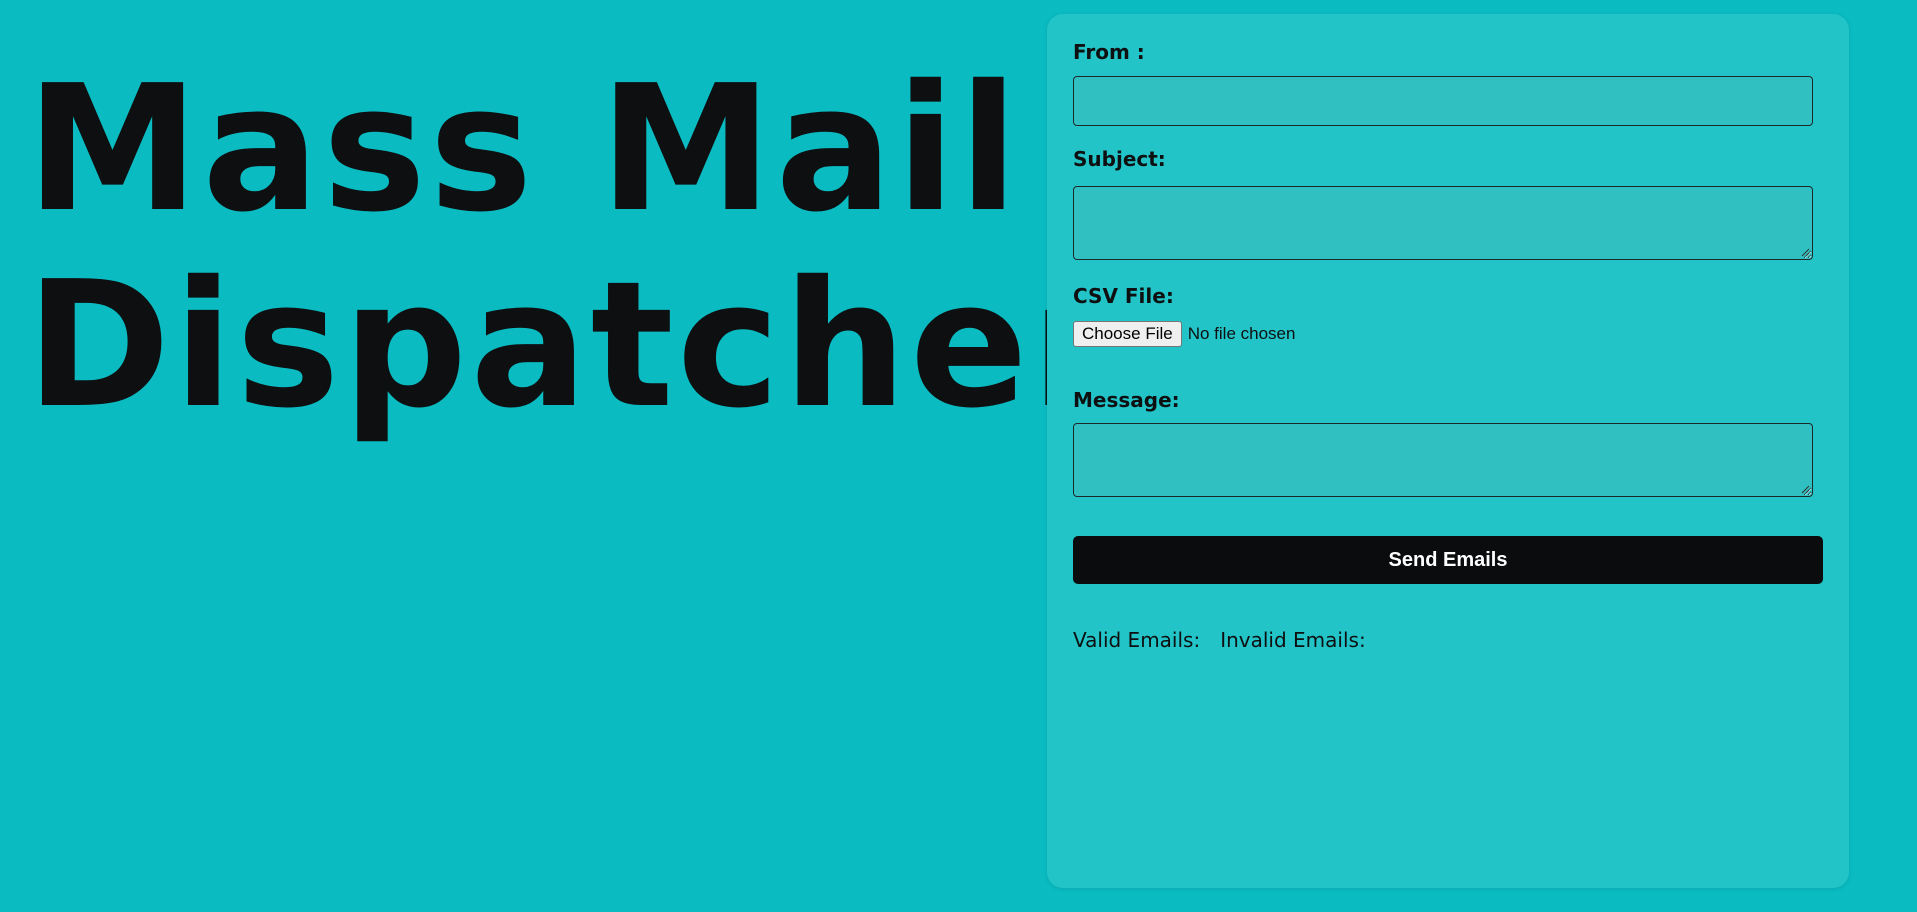  Describe the element at coordinates (1109, 52) in the screenshot. I see `from-label: From :` at that location.